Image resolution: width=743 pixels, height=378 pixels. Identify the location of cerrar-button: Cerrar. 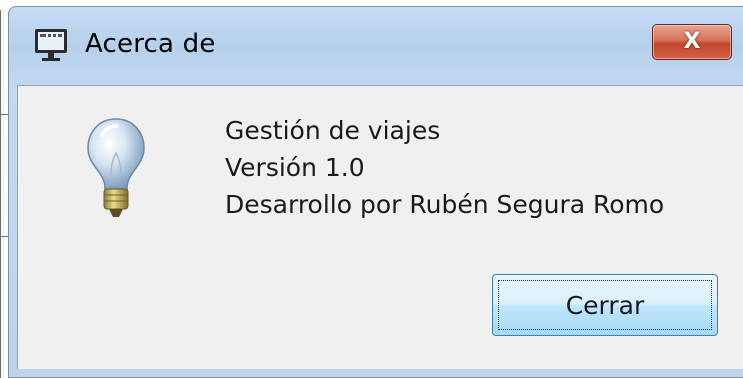
(605, 305).